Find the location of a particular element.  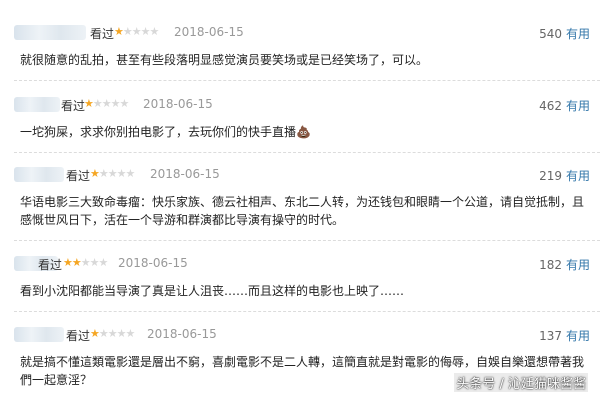

useful-count: 137 is located at coordinates (550, 336).